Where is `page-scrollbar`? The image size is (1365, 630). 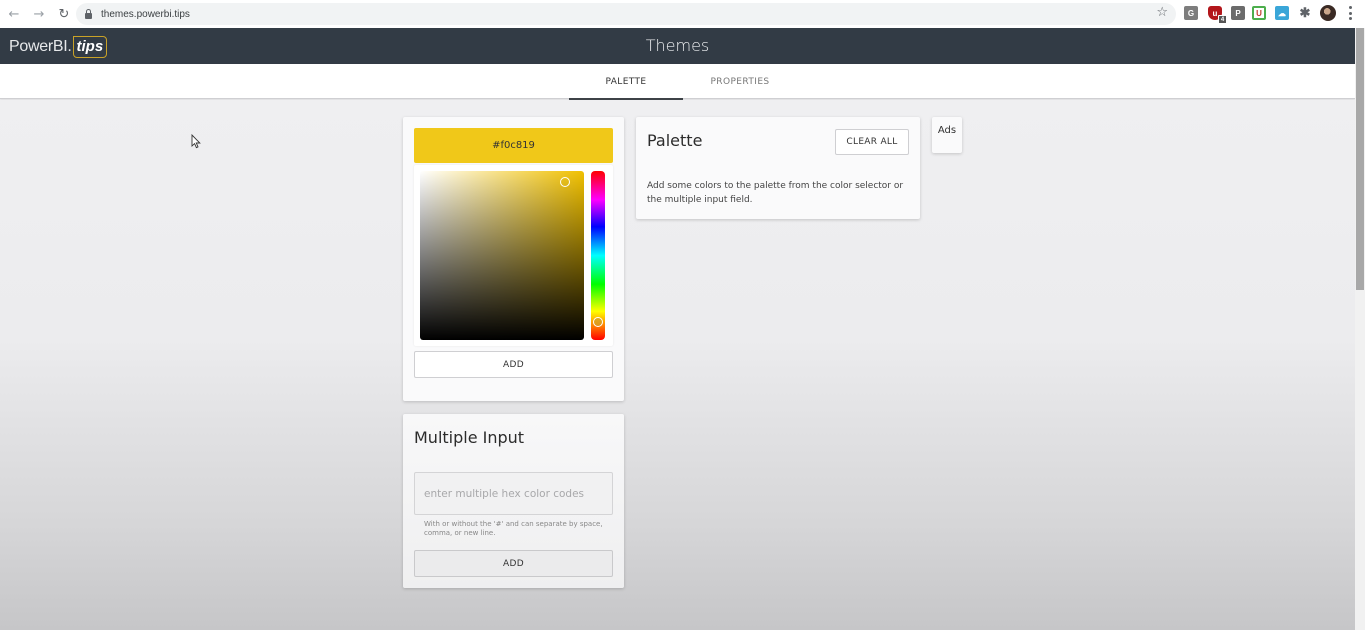
page-scrollbar is located at coordinates (1360, 329).